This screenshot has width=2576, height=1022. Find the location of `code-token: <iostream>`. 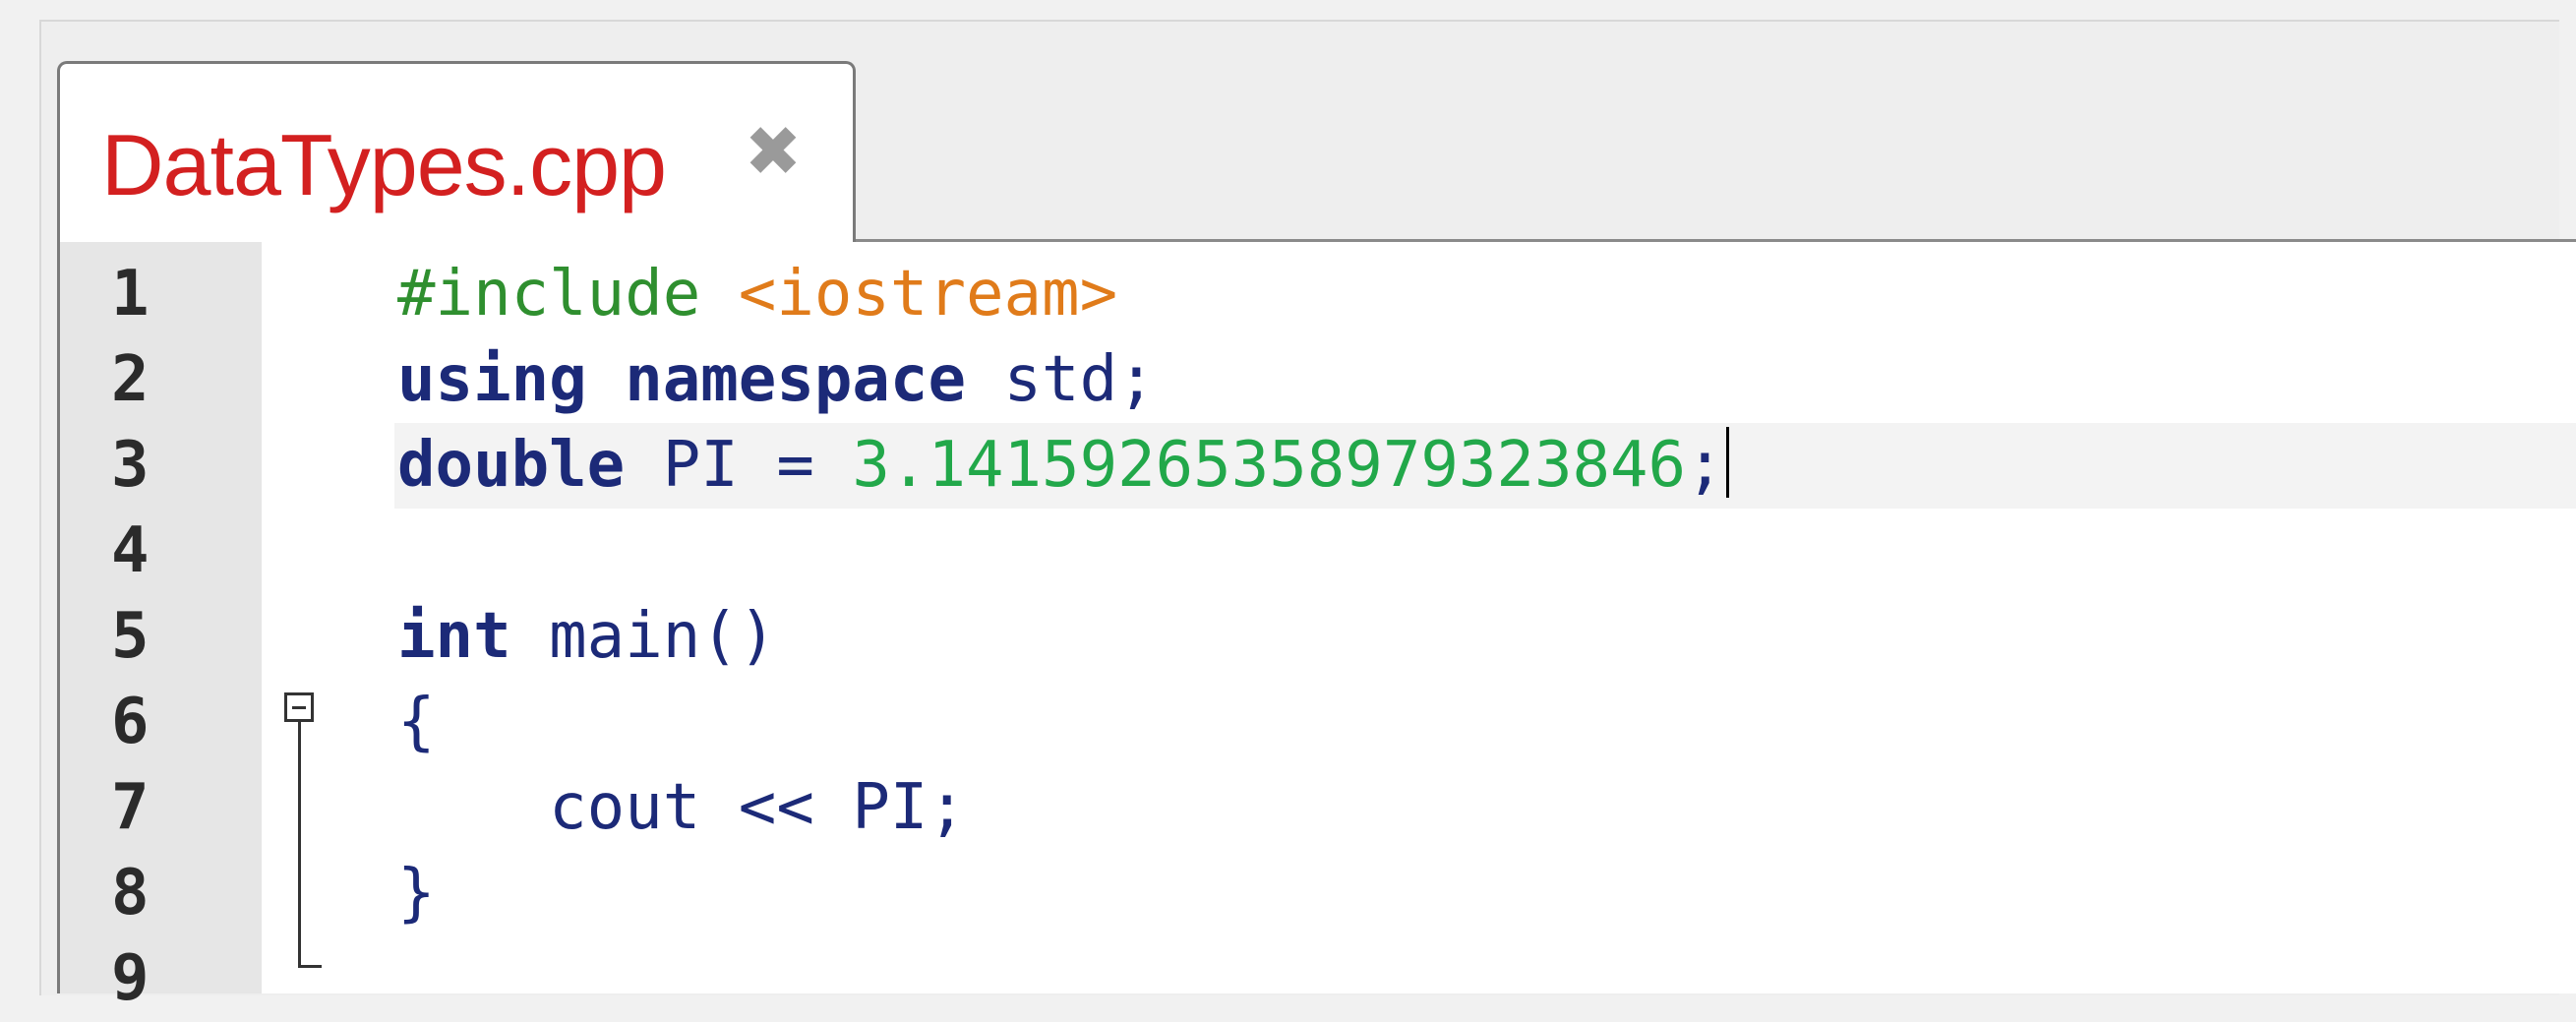

code-token: <iostream> is located at coordinates (928, 294).